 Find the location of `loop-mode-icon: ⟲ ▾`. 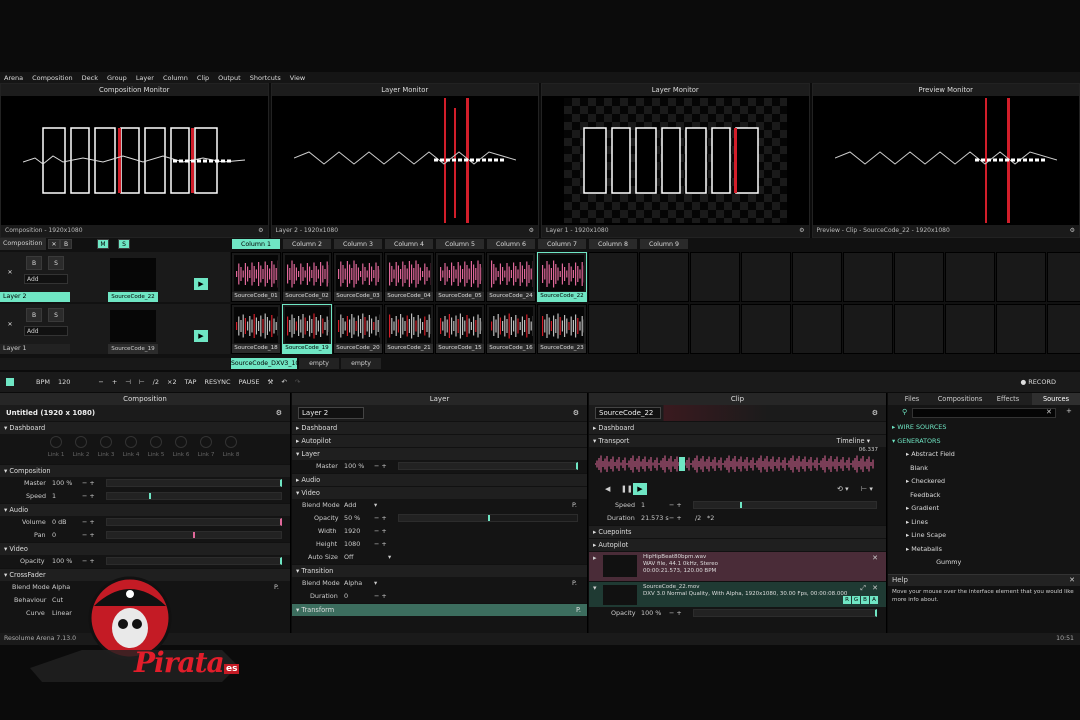

loop-mode-icon: ⟲ ▾ is located at coordinates (843, 489).